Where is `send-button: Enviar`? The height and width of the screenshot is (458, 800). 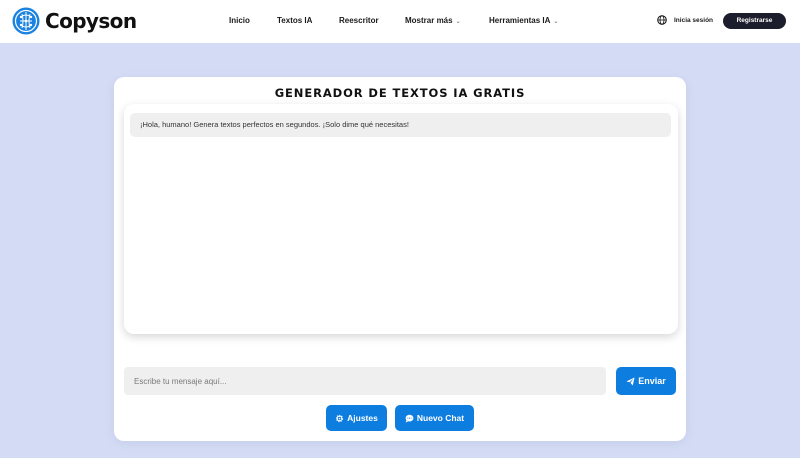 send-button: Enviar is located at coordinates (646, 381).